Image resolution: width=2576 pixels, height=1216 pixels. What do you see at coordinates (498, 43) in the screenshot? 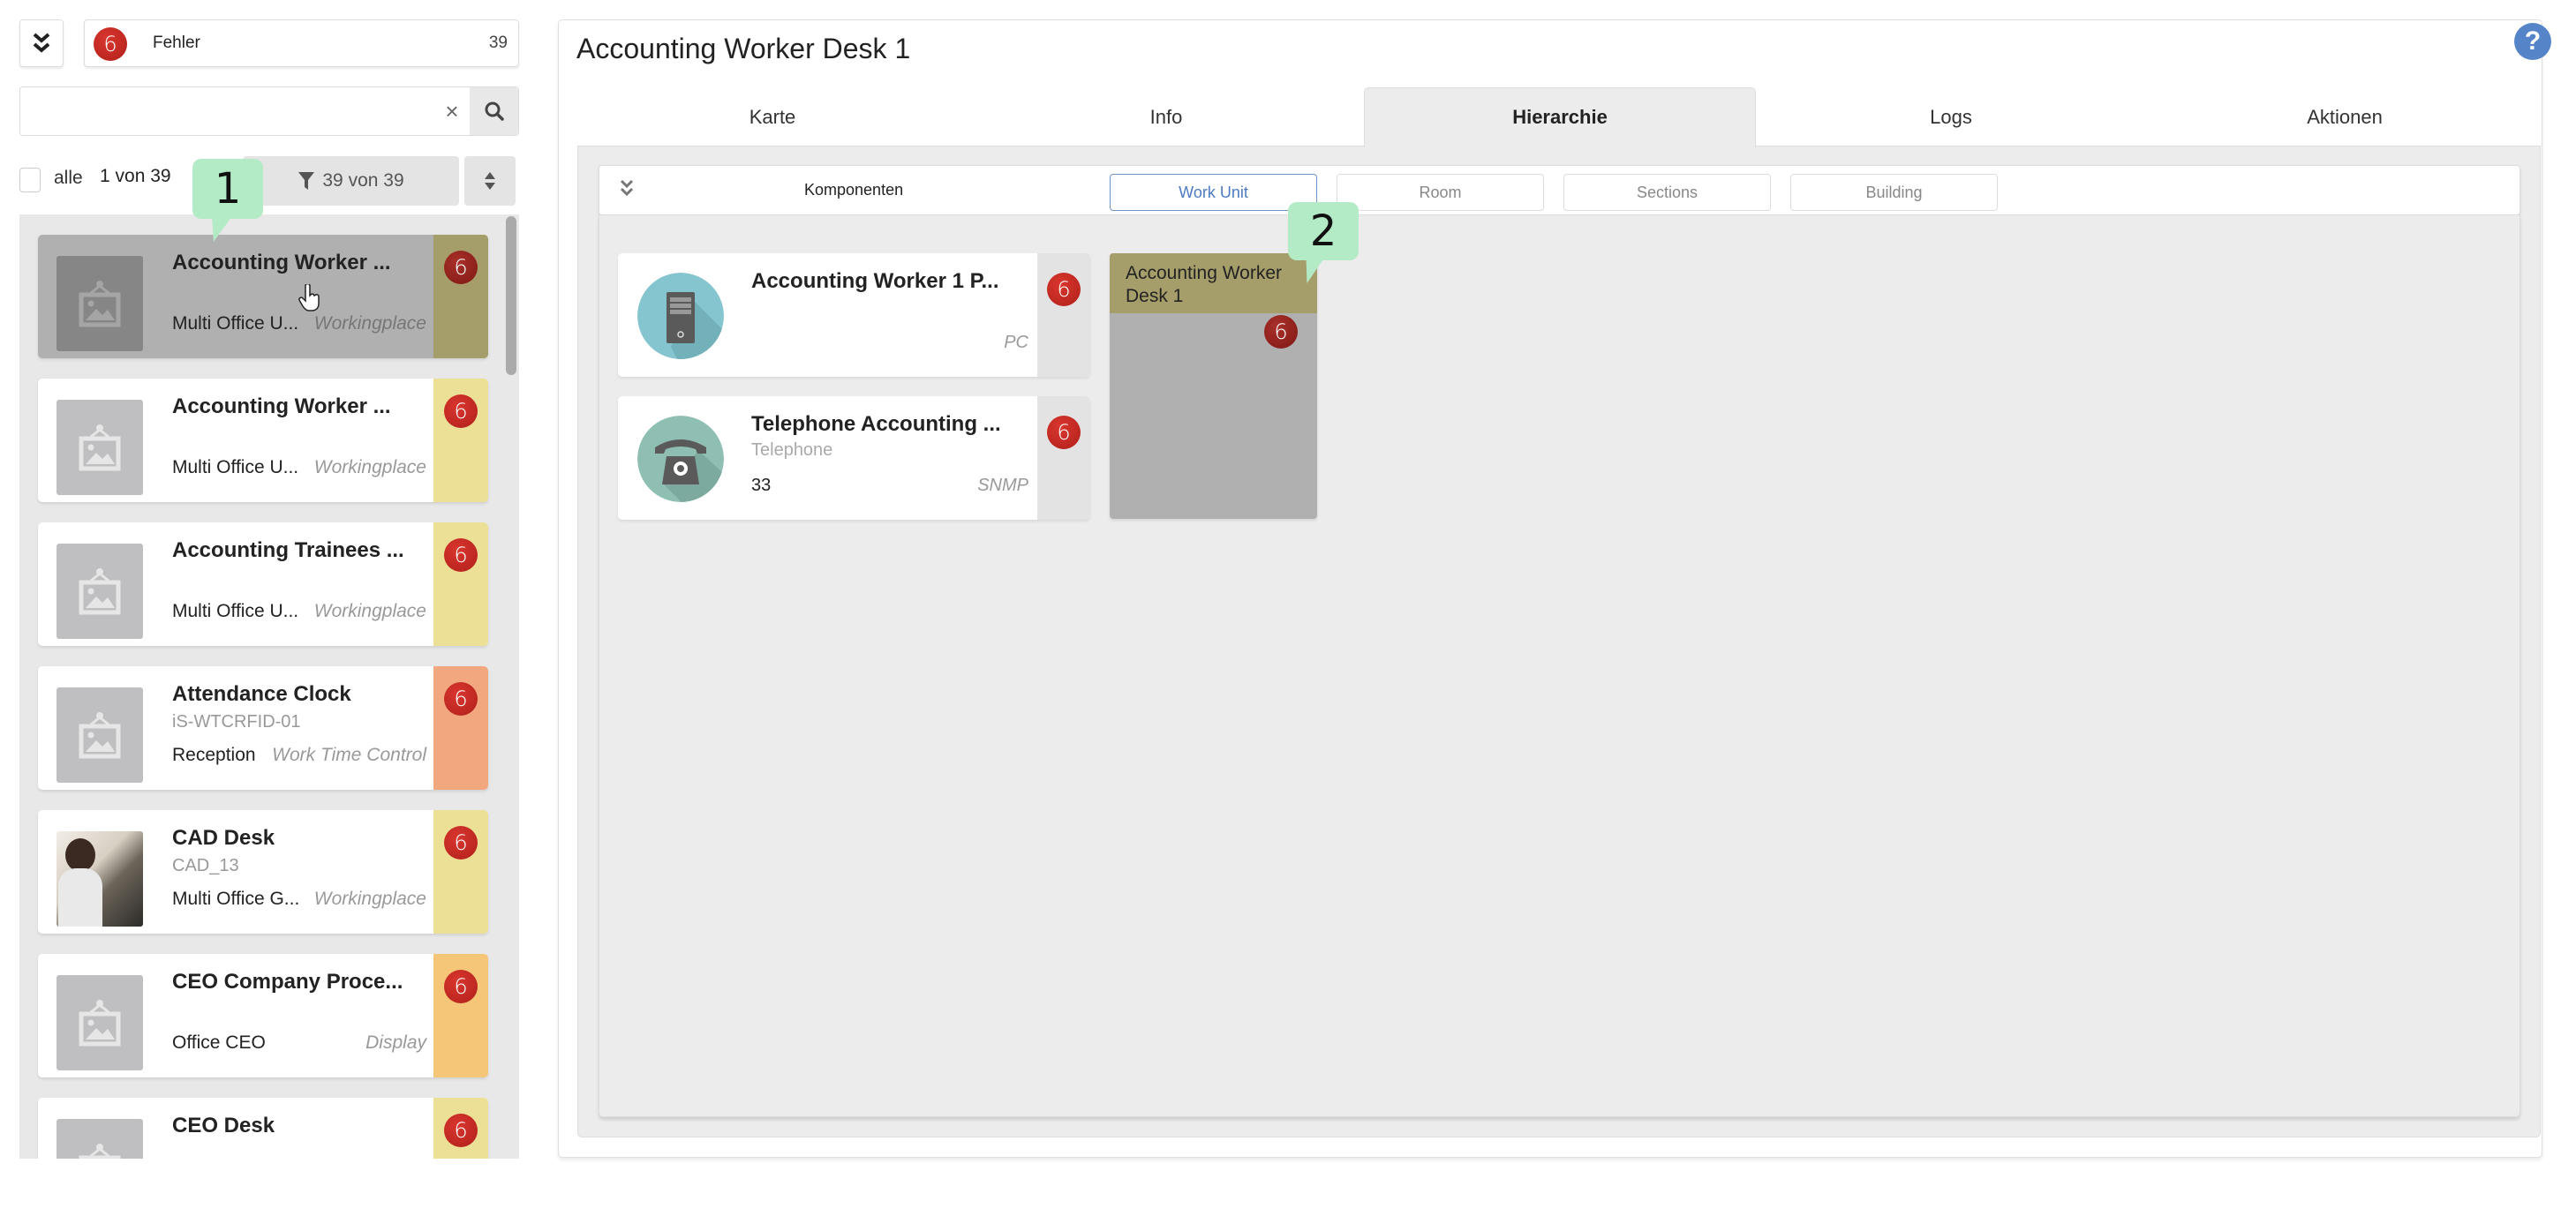
I see `status-count: 39` at bounding box center [498, 43].